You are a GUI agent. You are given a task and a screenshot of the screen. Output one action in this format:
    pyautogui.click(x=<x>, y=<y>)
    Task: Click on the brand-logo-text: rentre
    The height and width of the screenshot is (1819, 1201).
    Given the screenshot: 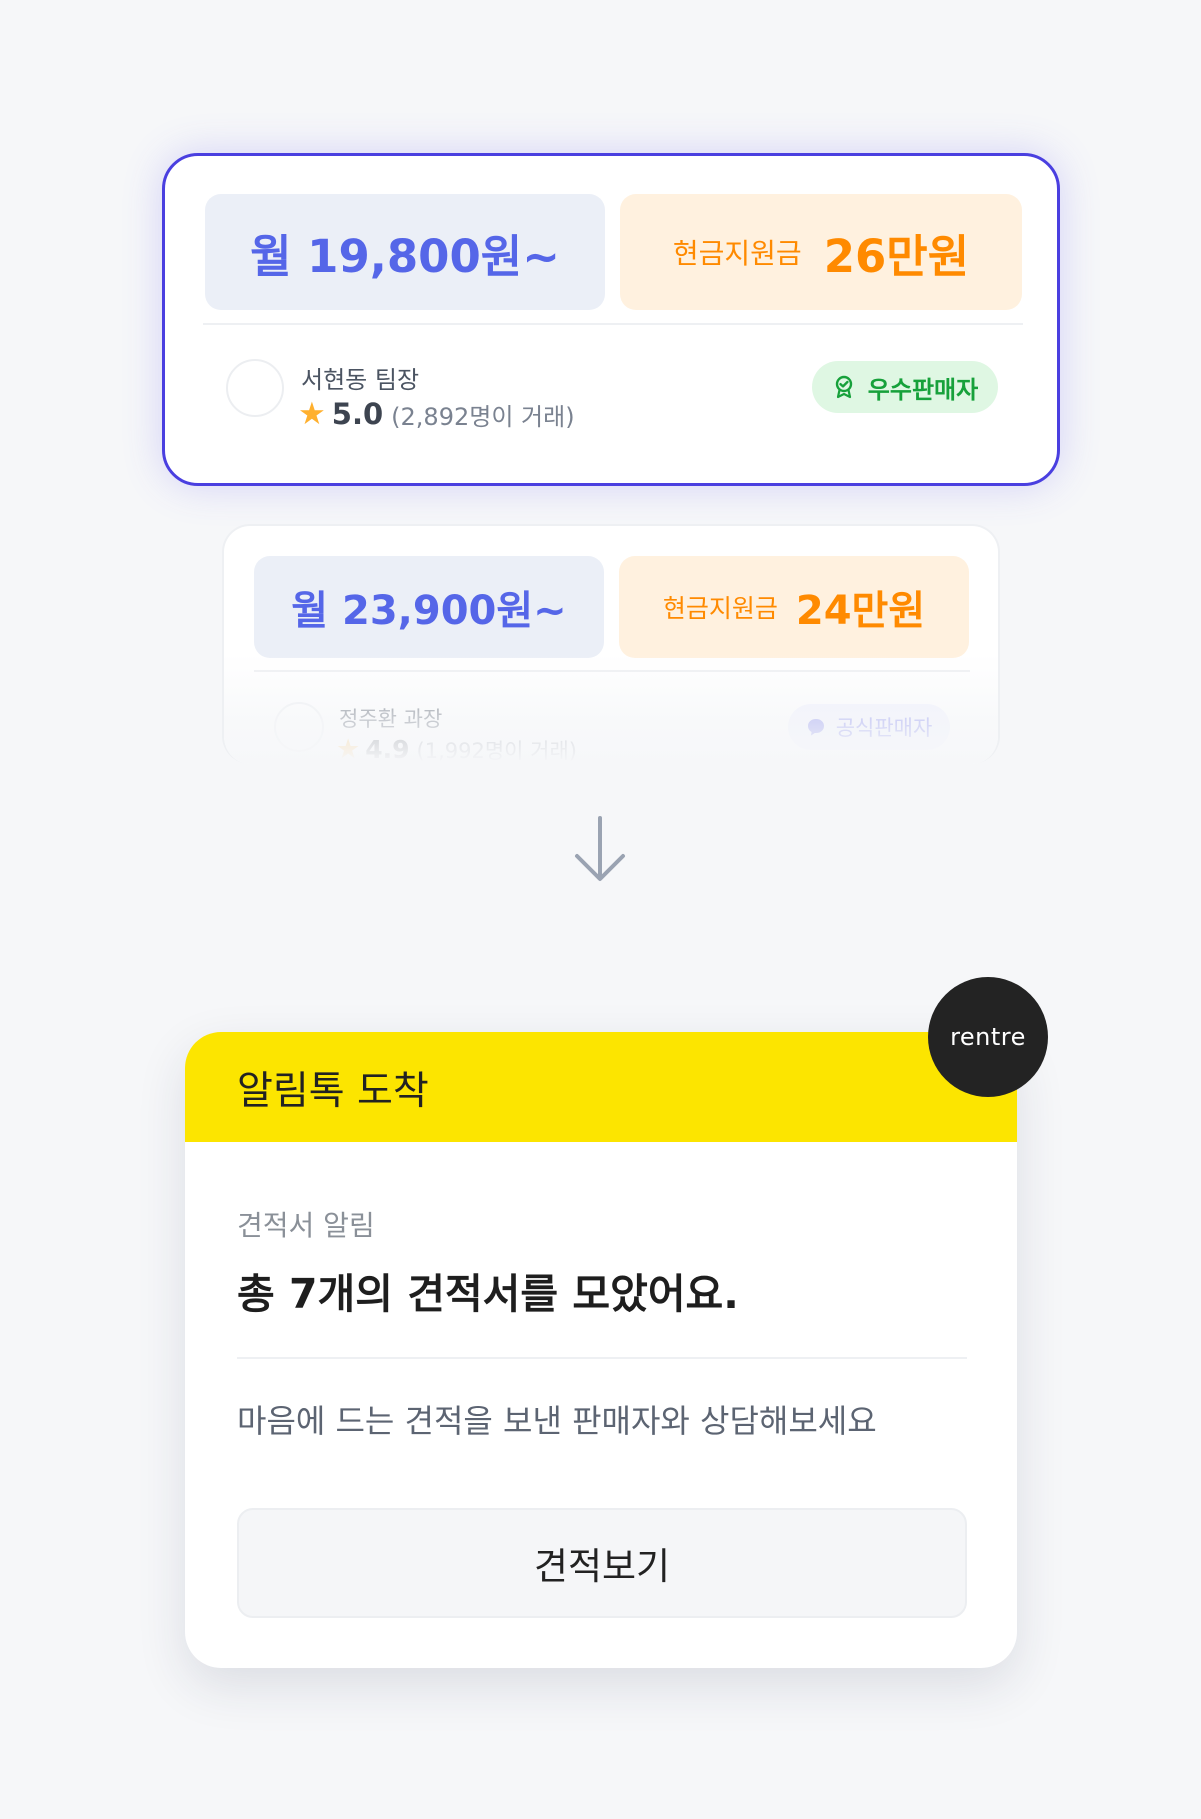 What is the action you would take?
    pyautogui.click(x=988, y=1037)
    